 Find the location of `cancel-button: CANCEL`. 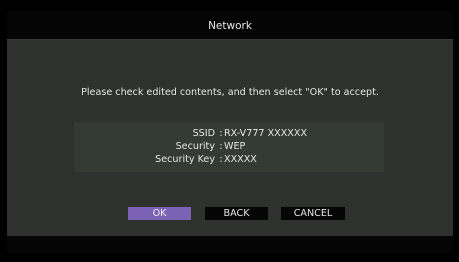

cancel-button: CANCEL is located at coordinates (313, 213).